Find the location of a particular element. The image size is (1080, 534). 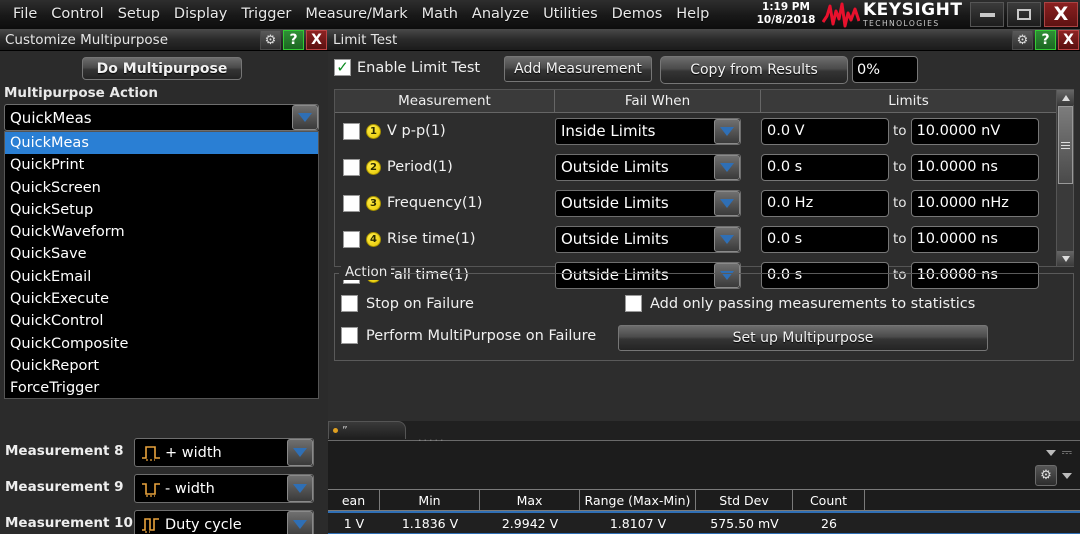

row-2-lower-limit-input: 0.0 s is located at coordinates (825, 167).